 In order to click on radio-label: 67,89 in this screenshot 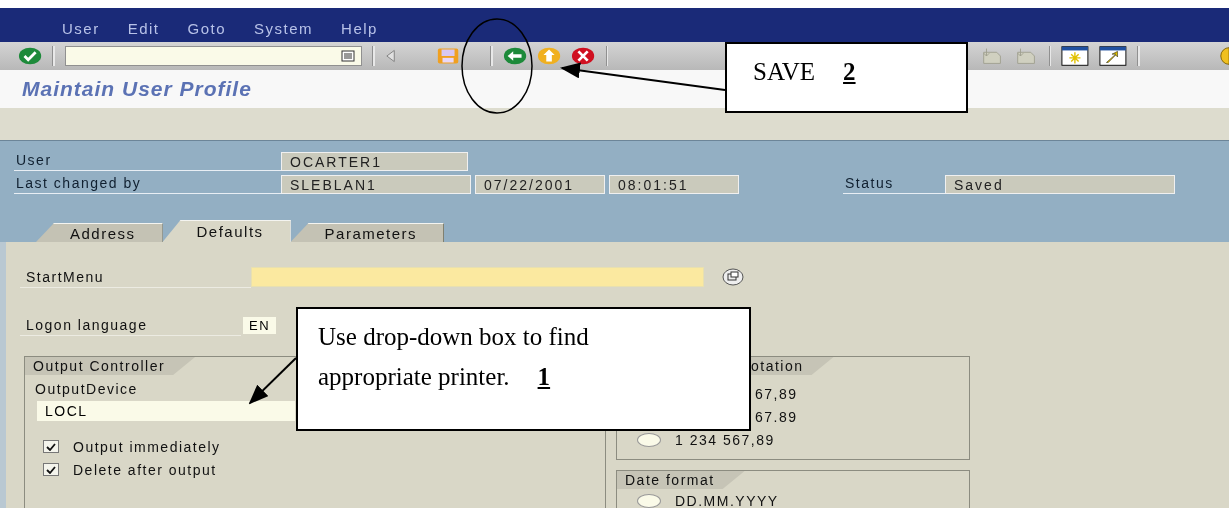, I will do `click(776, 393)`.